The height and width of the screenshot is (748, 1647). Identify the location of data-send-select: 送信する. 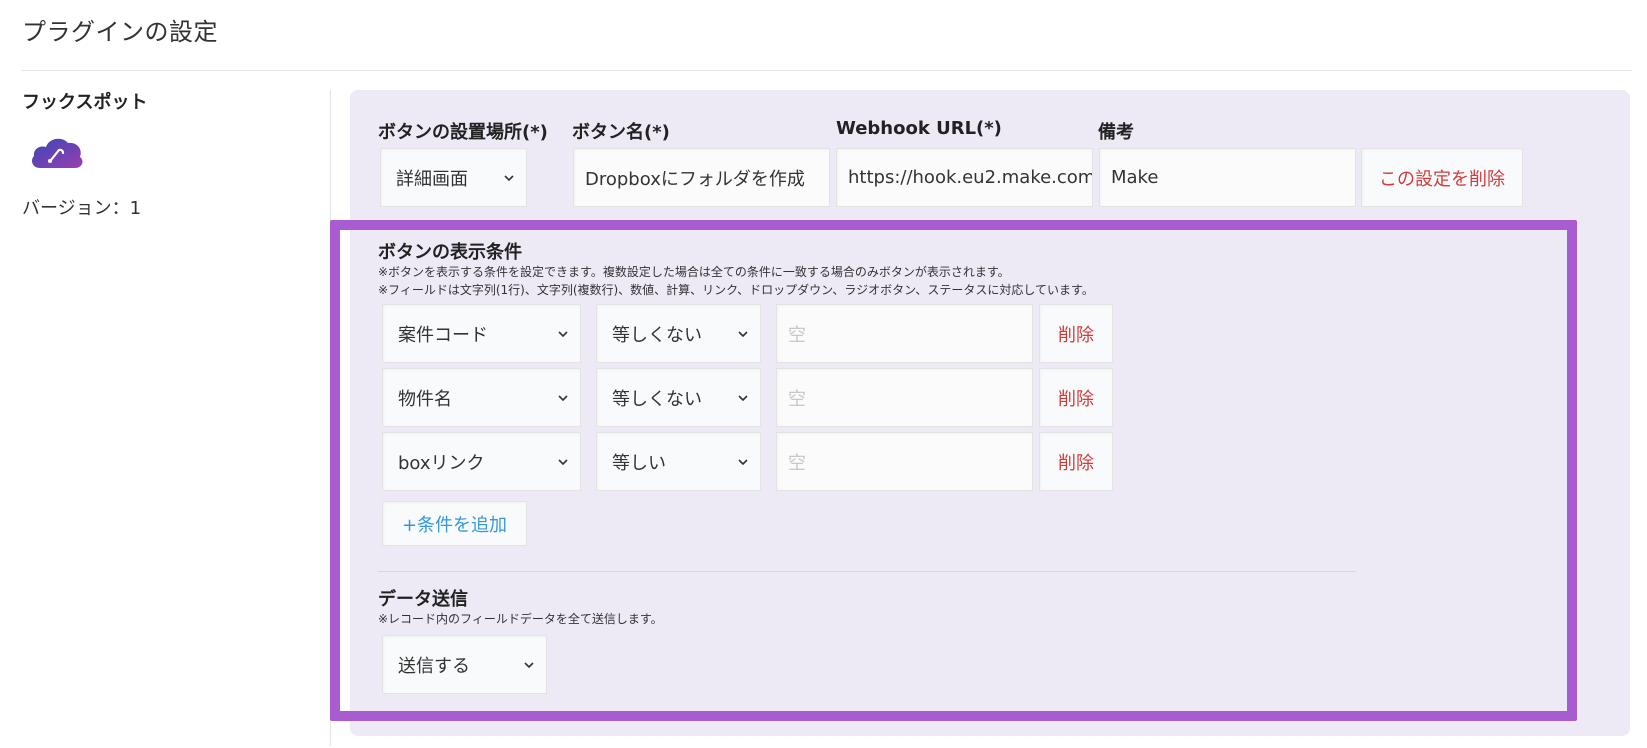
(464, 664).